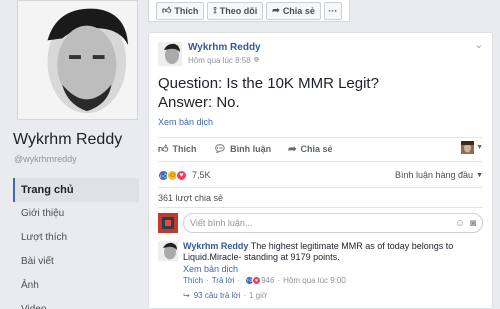 The width and height of the screenshot is (500, 309). What do you see at coordinates (210, 269) in the screenshot?
I see `comment-see-translation-link: Xem bản dịch` at bounding box center [210, 269].